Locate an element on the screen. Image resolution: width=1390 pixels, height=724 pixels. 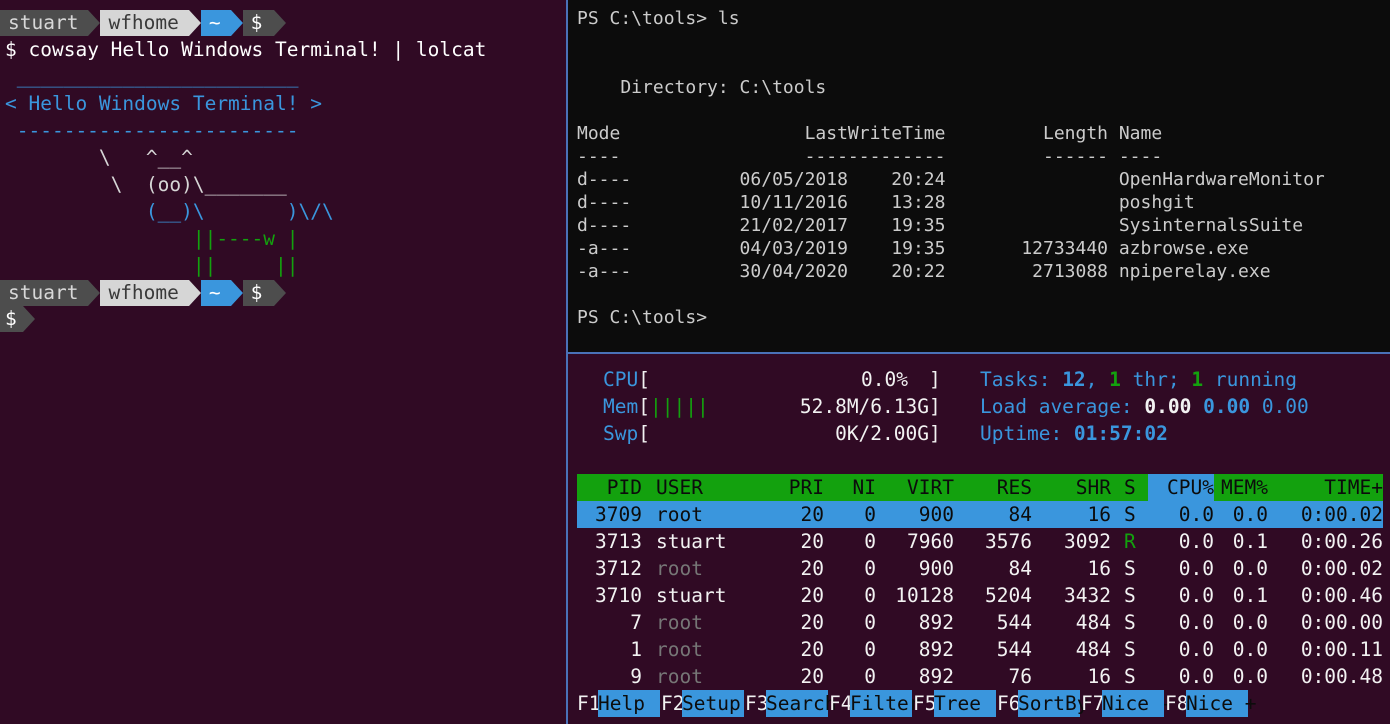
command-text: cowsay Hello Windows Terminal! | lolcat is located at coordinates (251, 49).